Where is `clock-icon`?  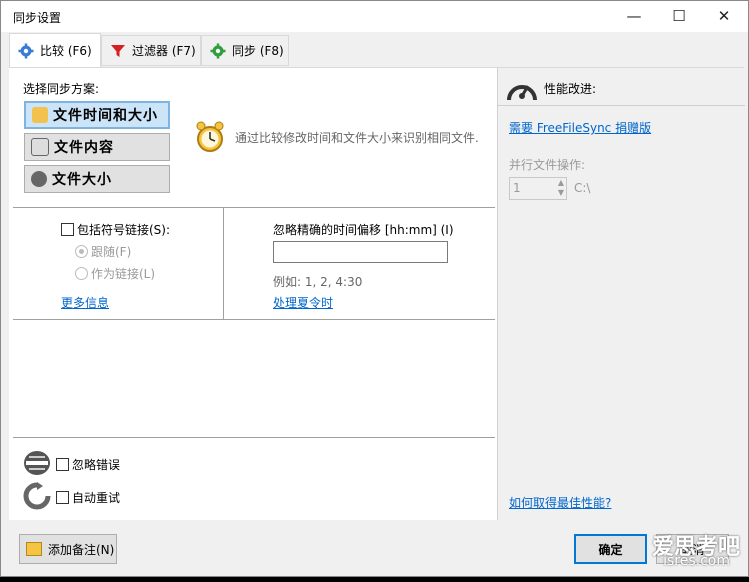
clock-icon is located at coordinates (40, 115).